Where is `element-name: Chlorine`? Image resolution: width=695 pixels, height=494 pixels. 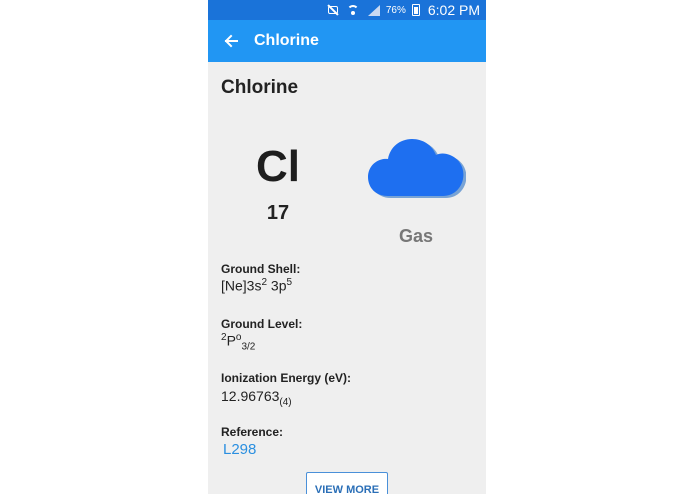
element-name: Chlorine is located at coordinates (260, 87).